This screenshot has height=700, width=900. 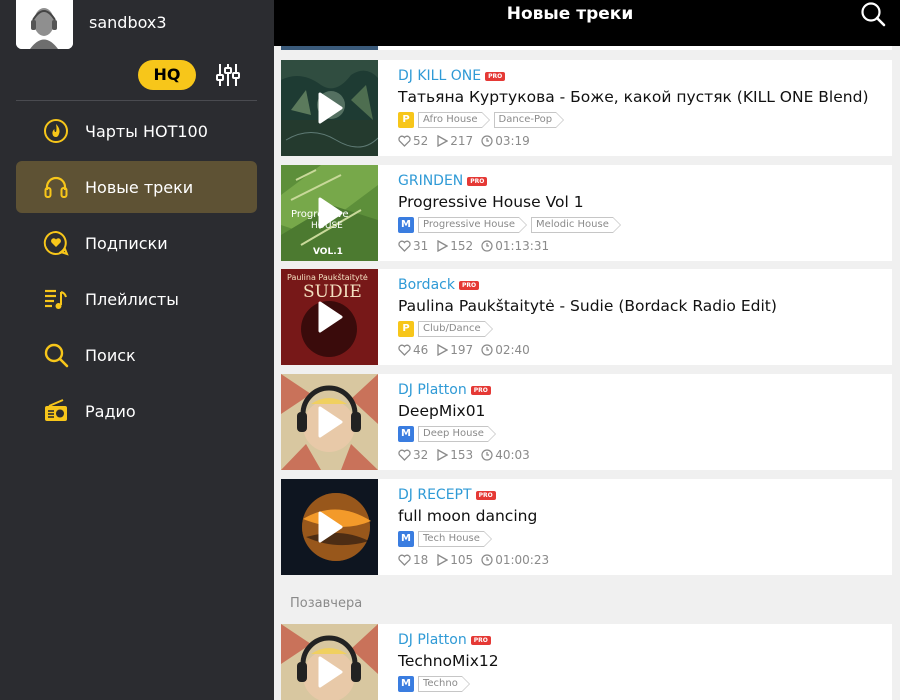 What do you see at coordinates (528, 120) in the screenshot?
I see `genre-tag: Dance-Pop` at bounding box center [528, 120].